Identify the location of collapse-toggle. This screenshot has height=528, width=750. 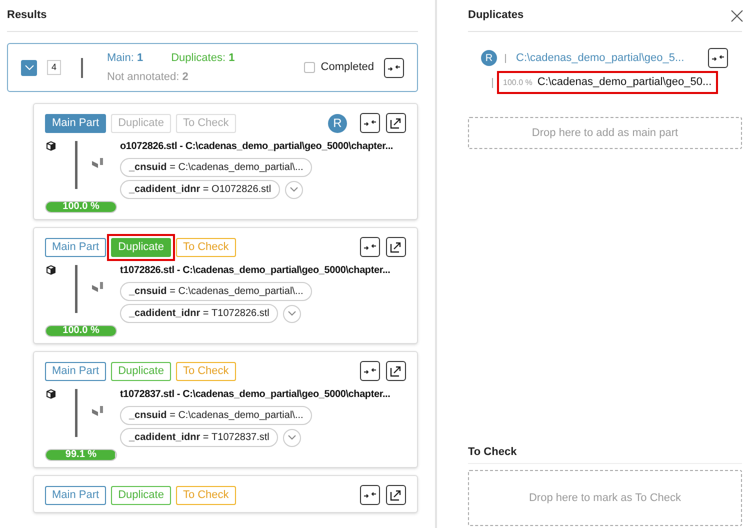
(29, 68).